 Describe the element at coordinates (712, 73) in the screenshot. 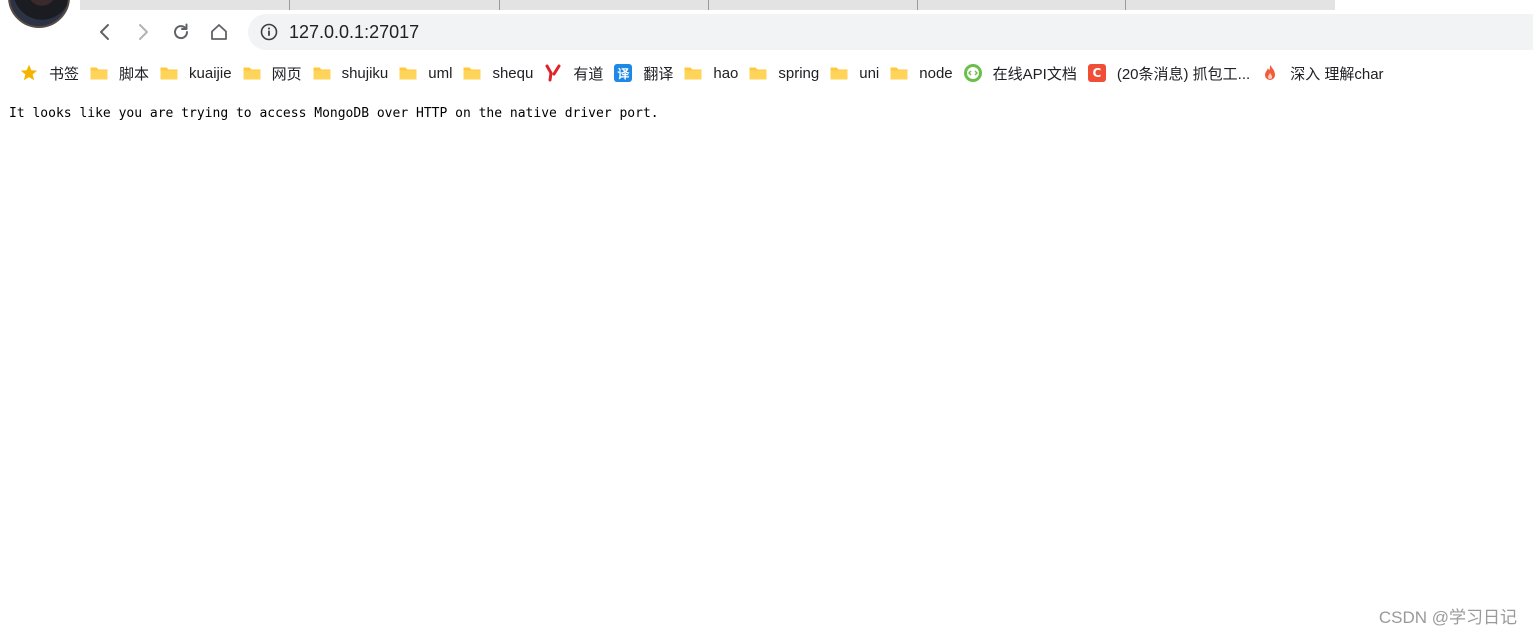

I see `bookmark-item: hao` at that location.